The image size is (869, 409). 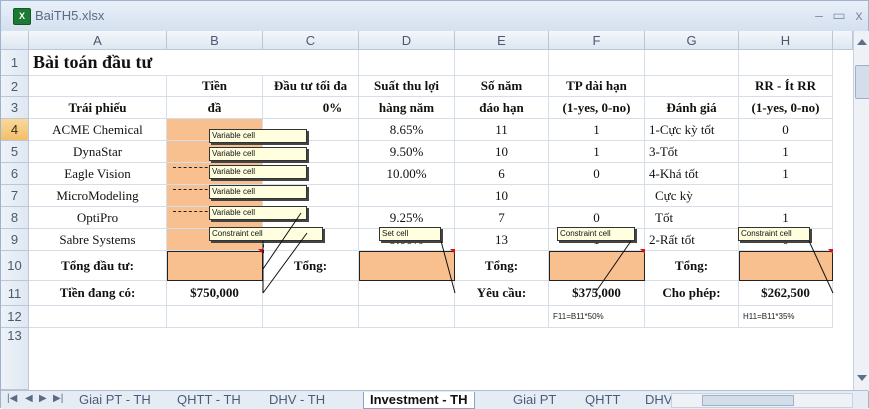 I want to click on annual-return: 10.00%, so click(x=407, y=174).